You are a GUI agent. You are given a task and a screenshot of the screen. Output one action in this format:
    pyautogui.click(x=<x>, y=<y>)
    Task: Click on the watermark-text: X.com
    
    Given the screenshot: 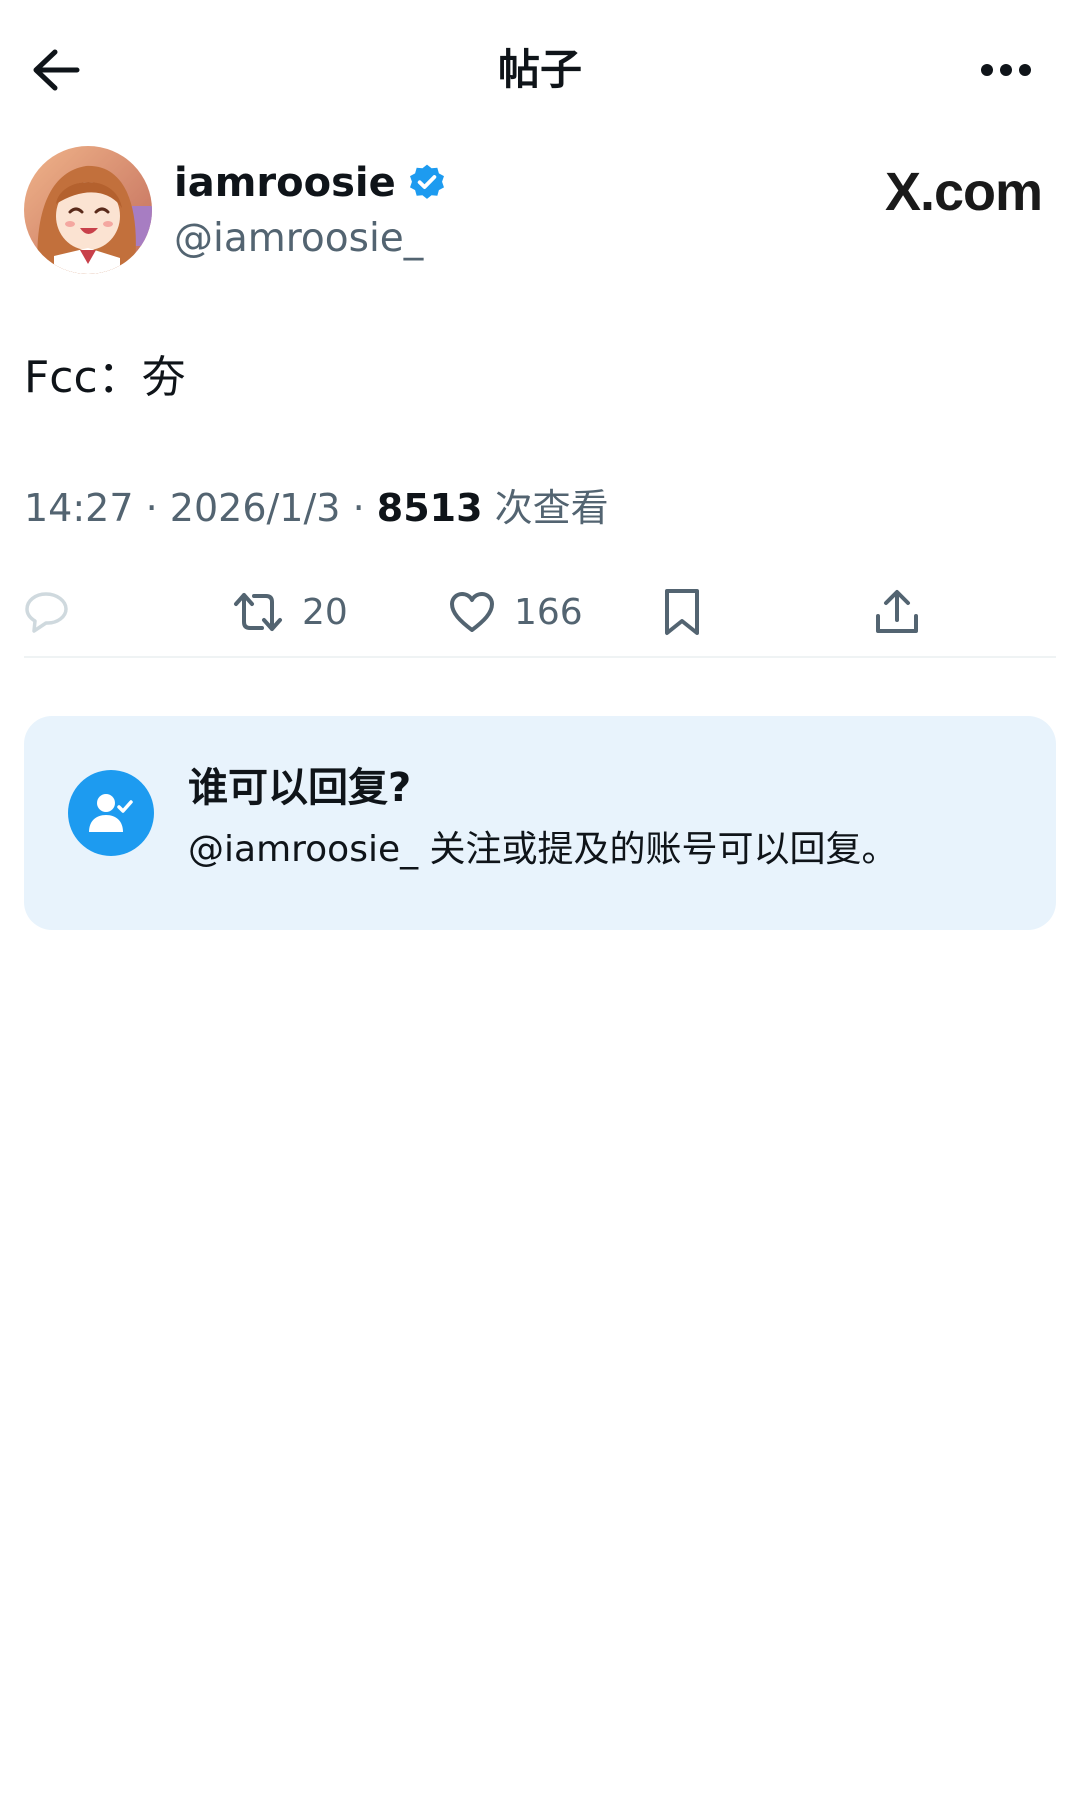 What is the action you would take?
    pyautogui.click(x=963, y=192)
    